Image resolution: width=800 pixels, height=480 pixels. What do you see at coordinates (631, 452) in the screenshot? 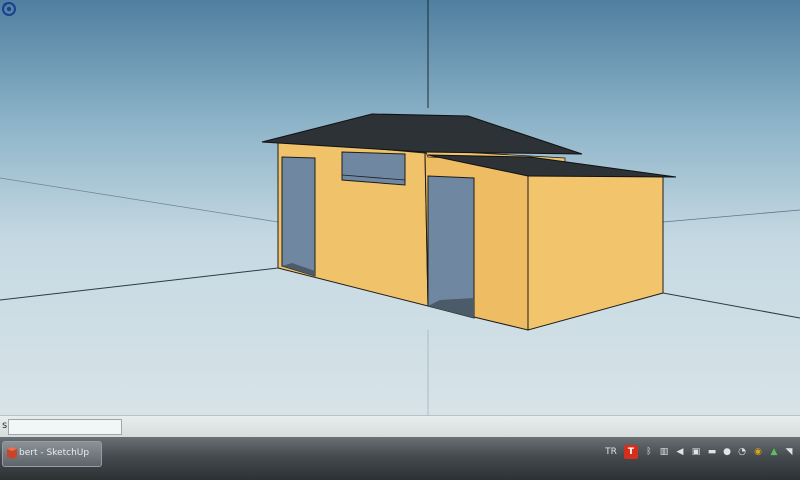
I see `t-app-icon: T` at bounding box center [631, 452].